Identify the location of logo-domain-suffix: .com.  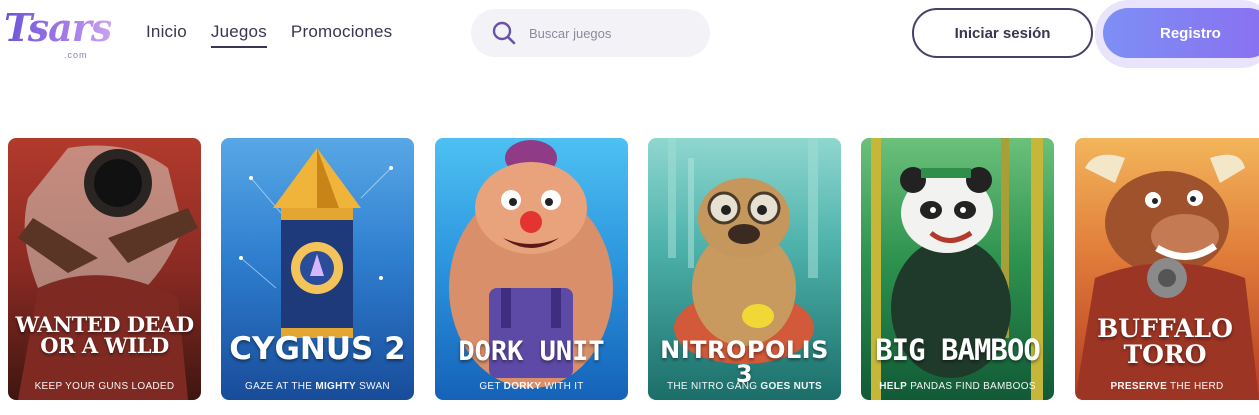
(76, 55).